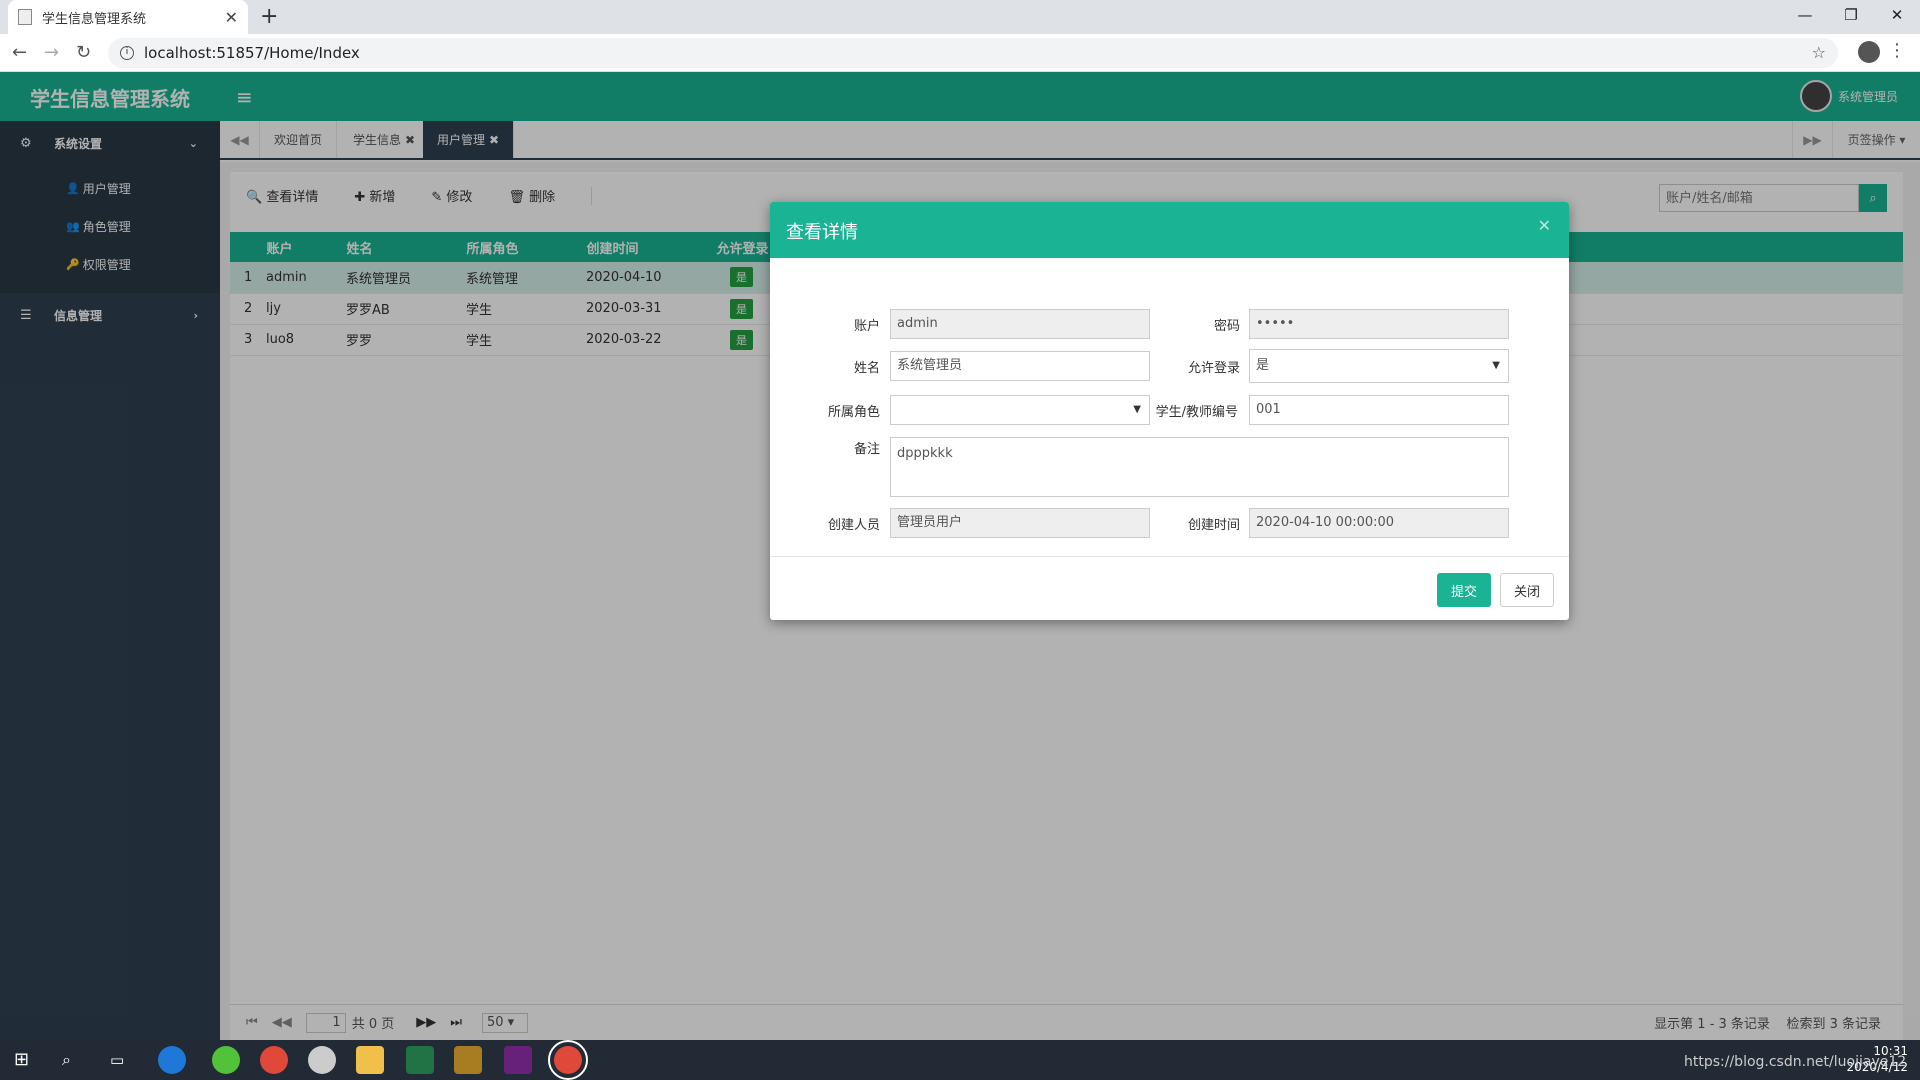 The image size is (1920, 1080). What do you see at coordinates (21, 1059) in the screenshot?
I see `windows-start-icon: ⊞` at bounding box center [21, 1059].